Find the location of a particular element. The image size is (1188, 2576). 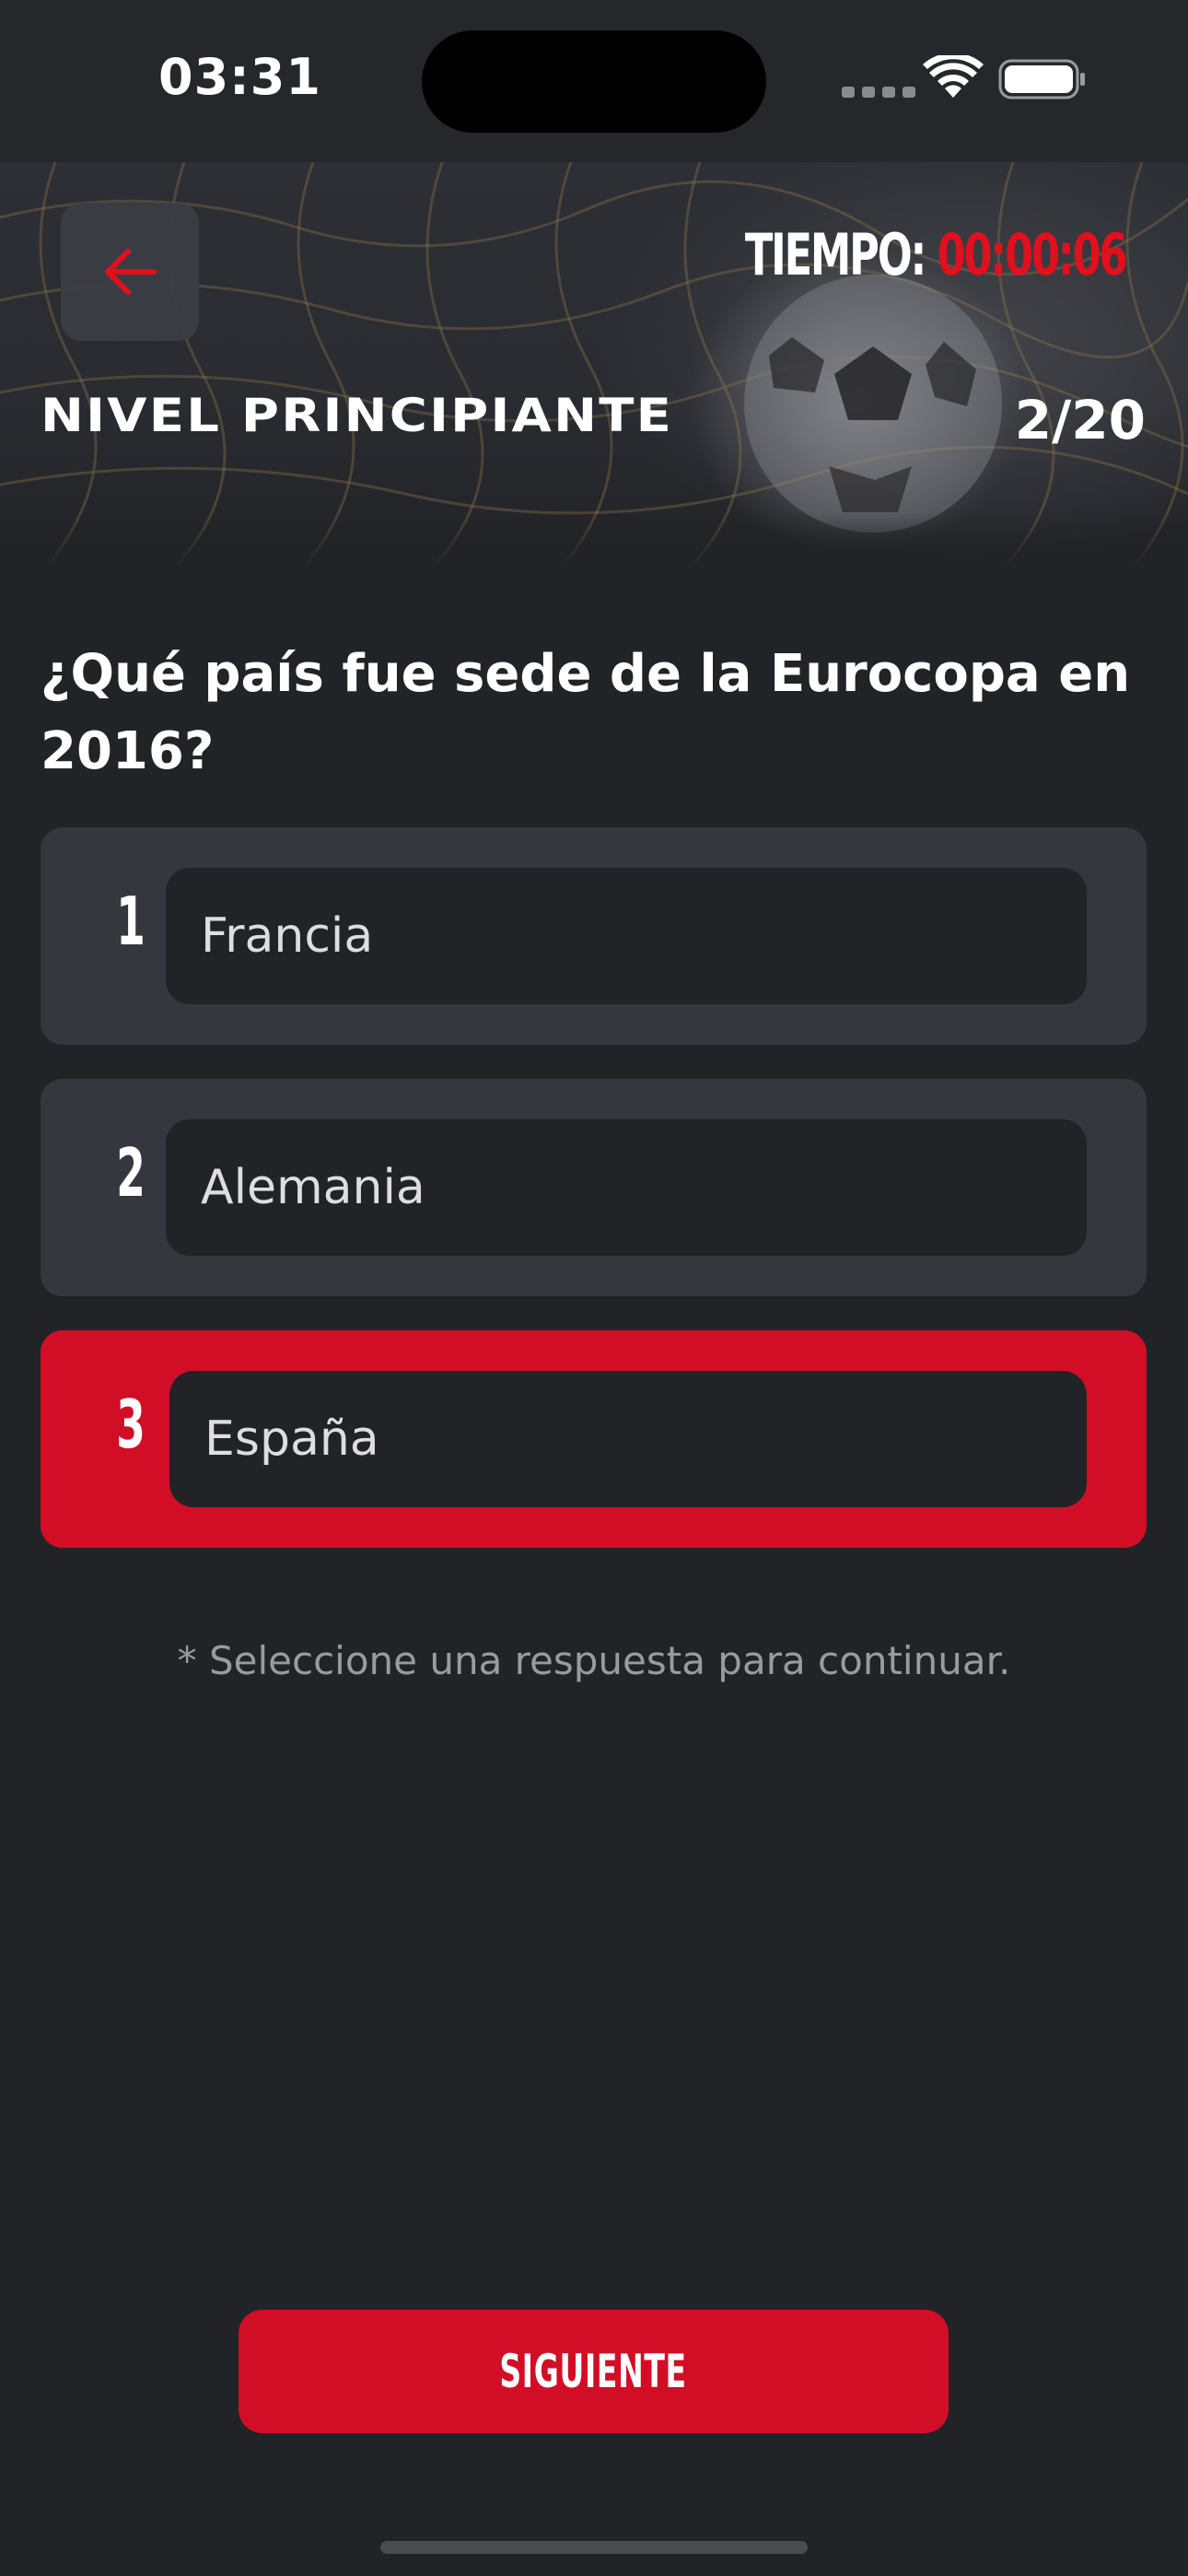

status-bar: 03:31 is located at coordinates (594, 81).